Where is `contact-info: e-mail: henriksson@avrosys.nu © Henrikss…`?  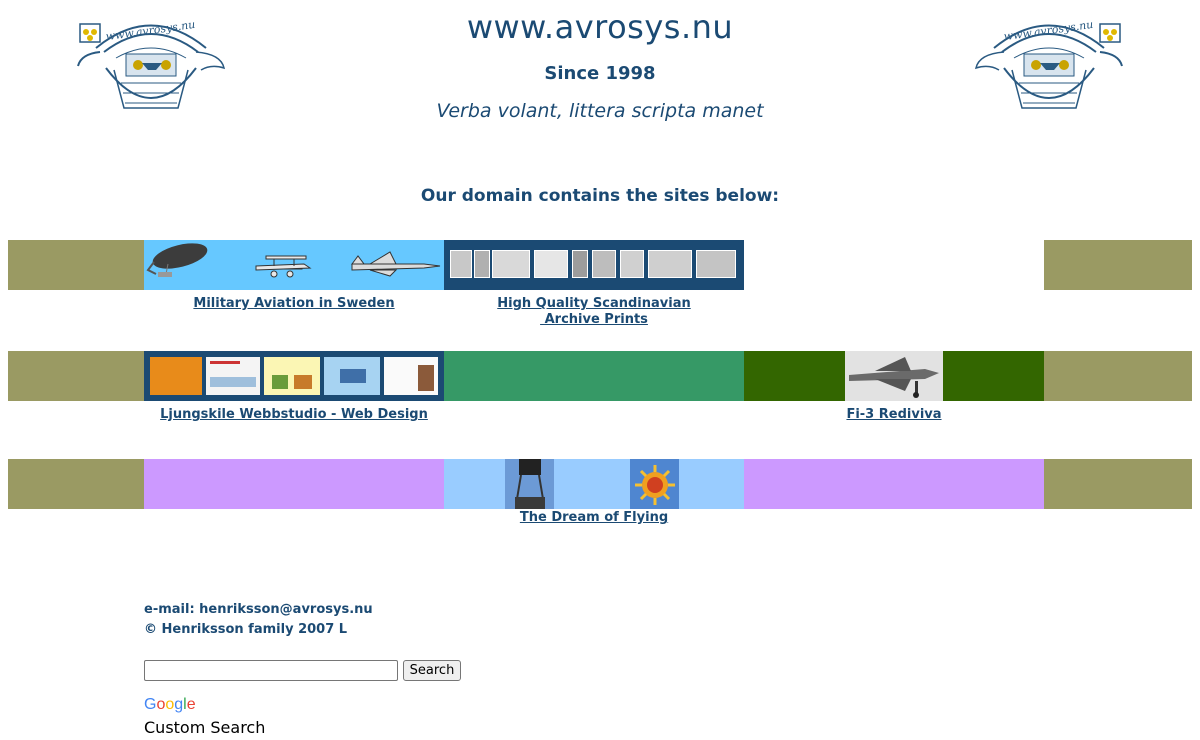
contact-info: e-mail: henriksson@avrosys.nu © Henrikss… is located at coordinates (258, 620).